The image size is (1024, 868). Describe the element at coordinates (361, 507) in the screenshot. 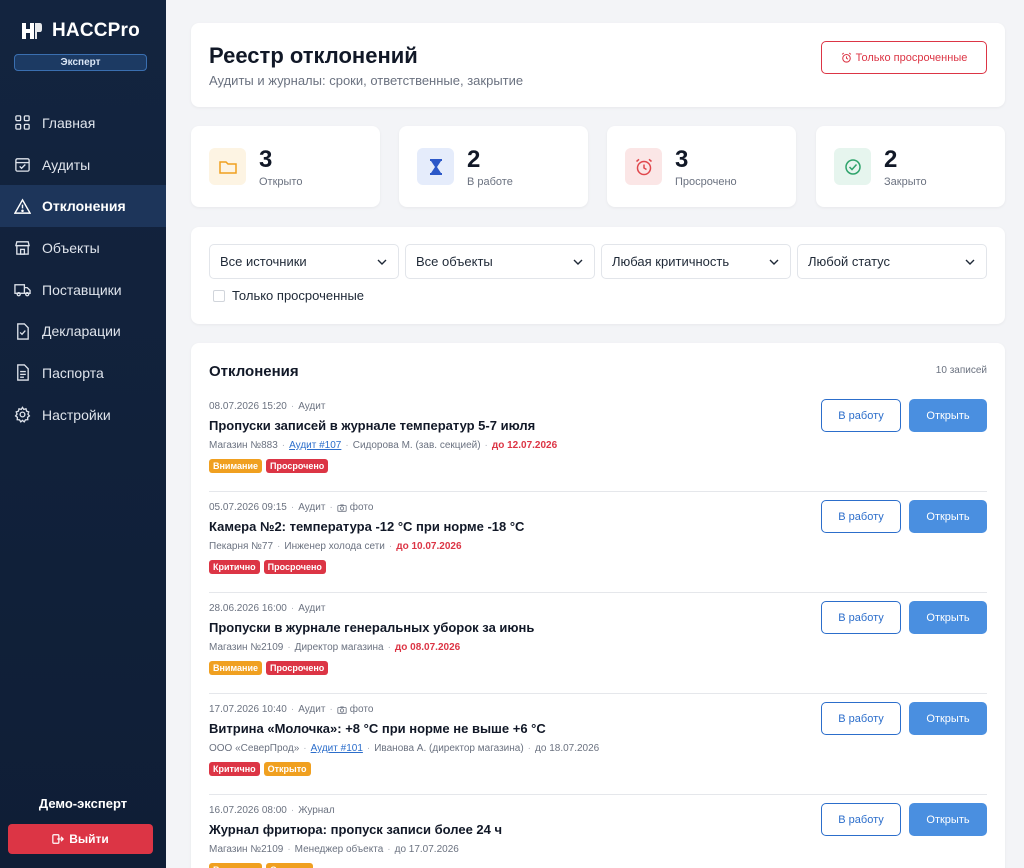

I see `photo-label: фото` at that location.